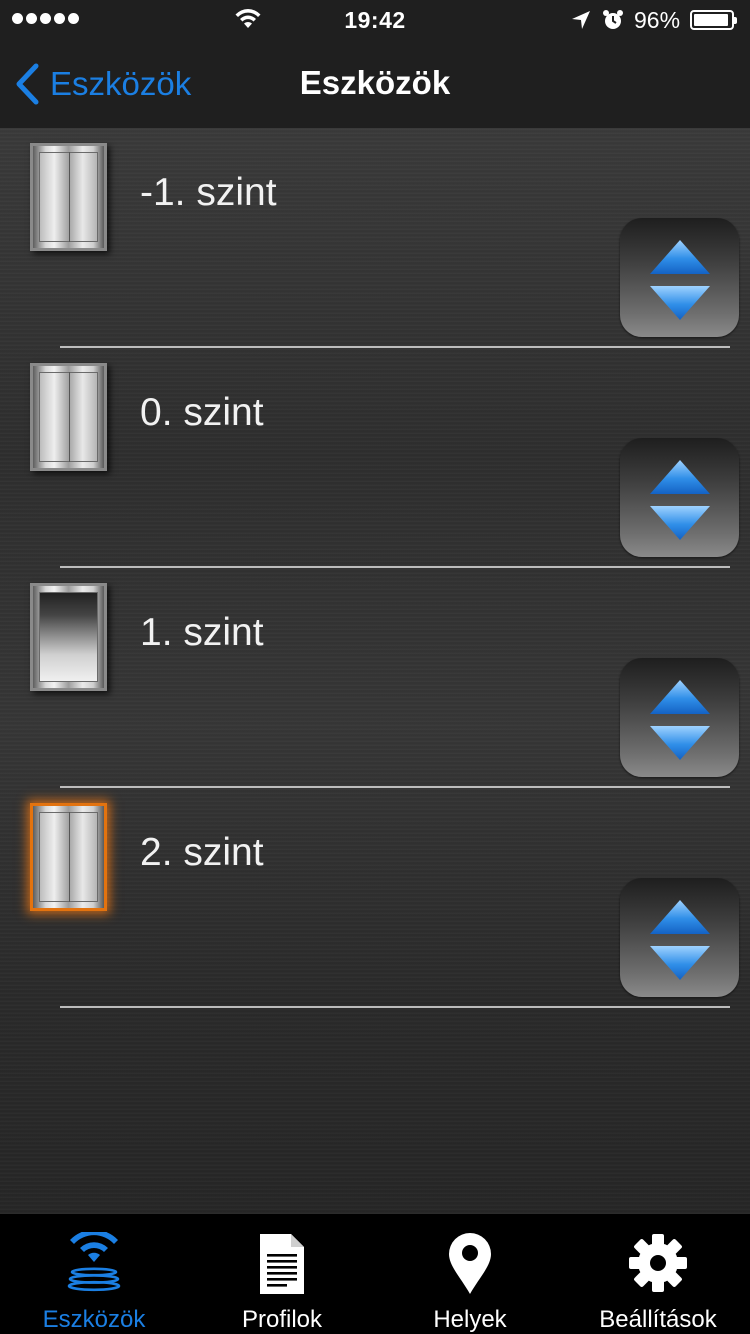 This screenshot has width=750, height=1334. Describe the element at coordinates (658, 1319) in the screenshot. I see `tab-label: Beállítások` at that location.